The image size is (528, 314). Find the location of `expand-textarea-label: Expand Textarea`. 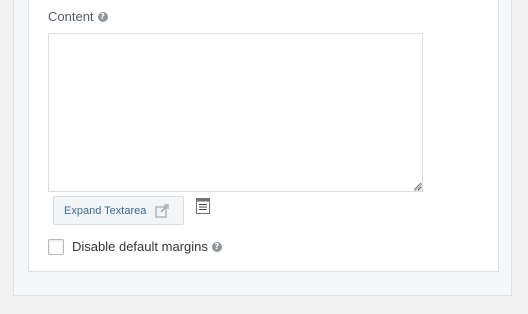

expand-textarea-label: Expand Textarea is located at coordinates (105, 210).